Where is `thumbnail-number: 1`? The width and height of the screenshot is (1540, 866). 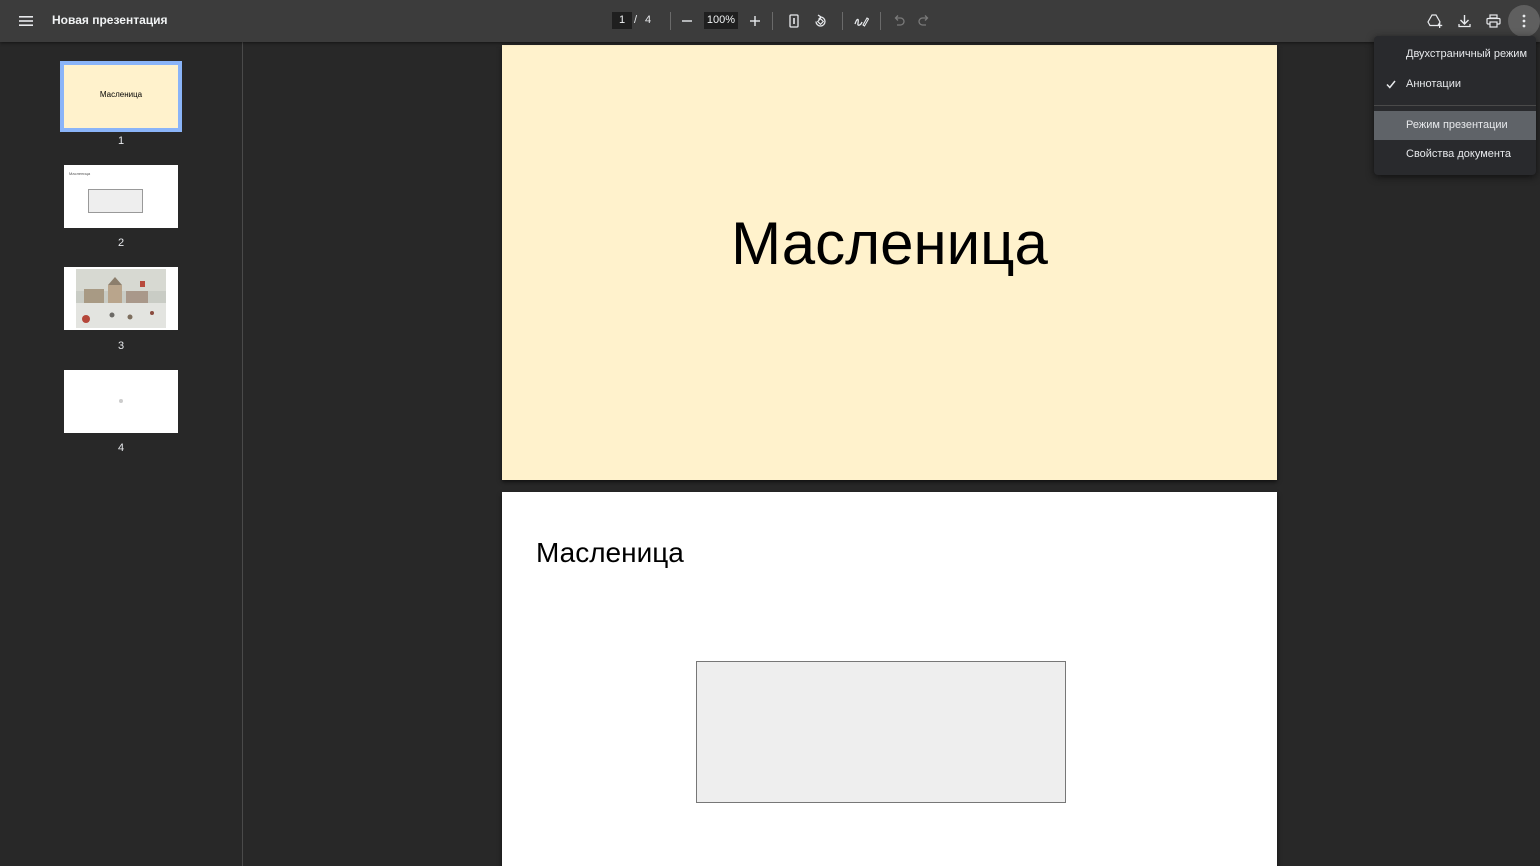 thumbnail-number: 1 is located at coordinates (121, 141).